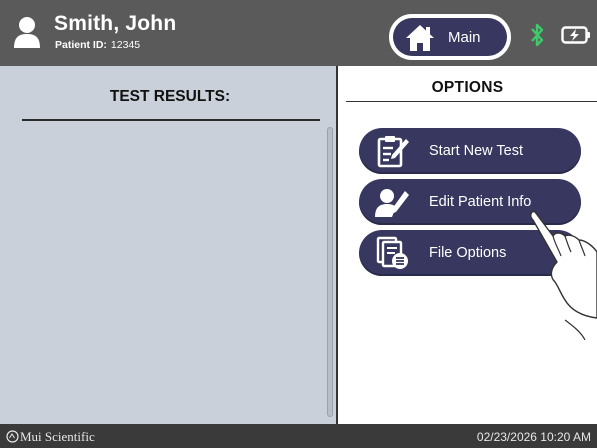 This screenshot has width=597, height=448. I want to click on main-button-label: Main, so click(464, 37).